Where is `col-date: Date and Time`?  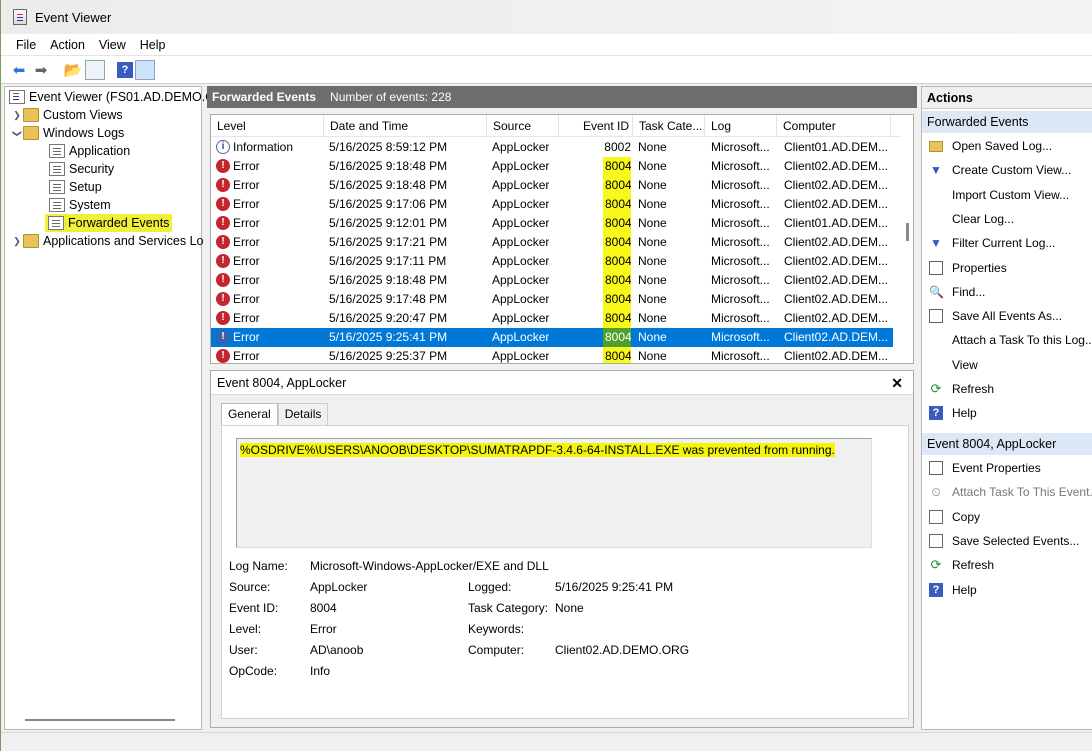
col-date: Date and Time is located at coordinates (405, 126).